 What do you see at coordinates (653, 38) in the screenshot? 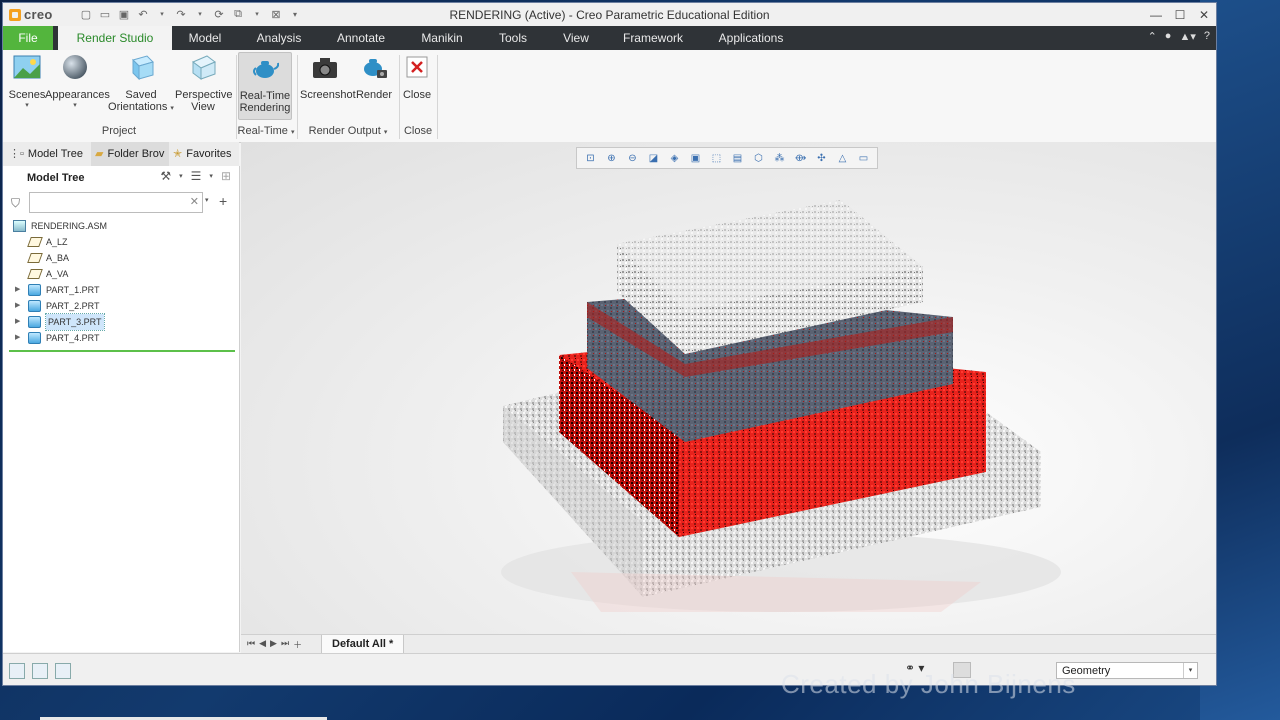
I see `tab-framework: Framework` at bounding box center [653, 38].